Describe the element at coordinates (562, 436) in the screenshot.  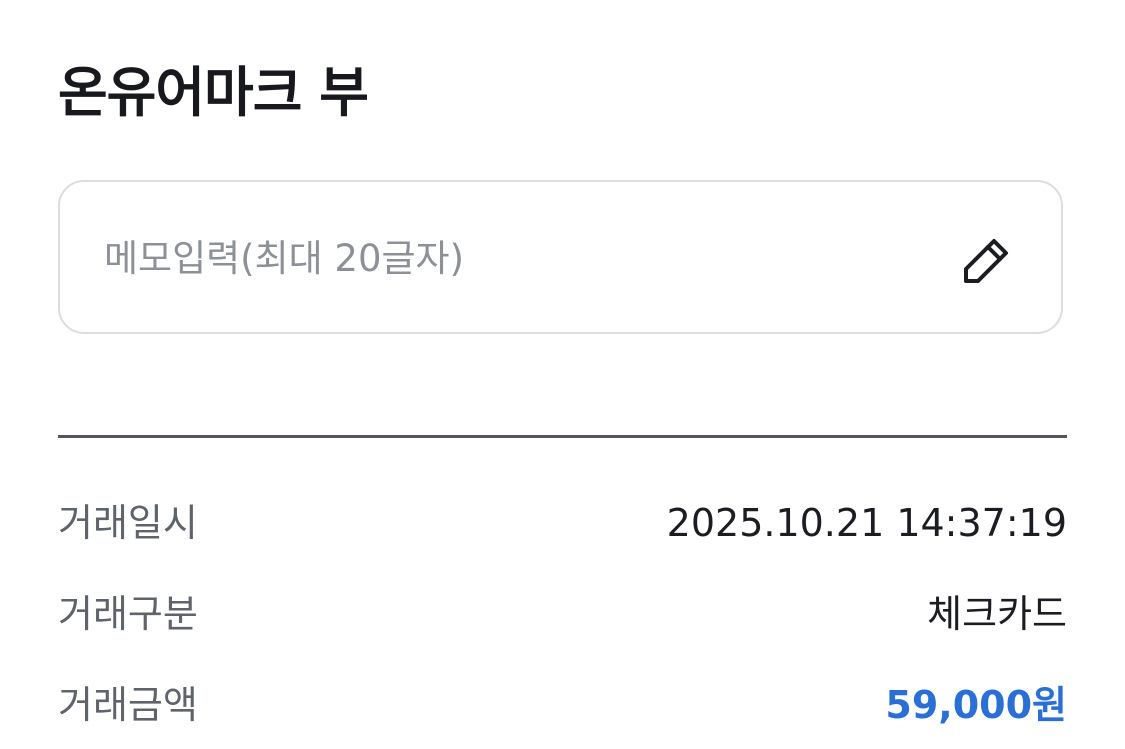
I see `section-divider` at that location.